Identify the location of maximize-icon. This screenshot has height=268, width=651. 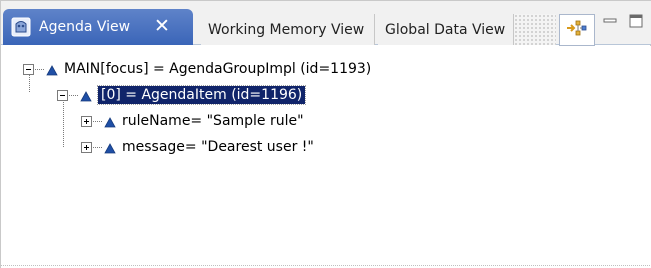
(636, 21).